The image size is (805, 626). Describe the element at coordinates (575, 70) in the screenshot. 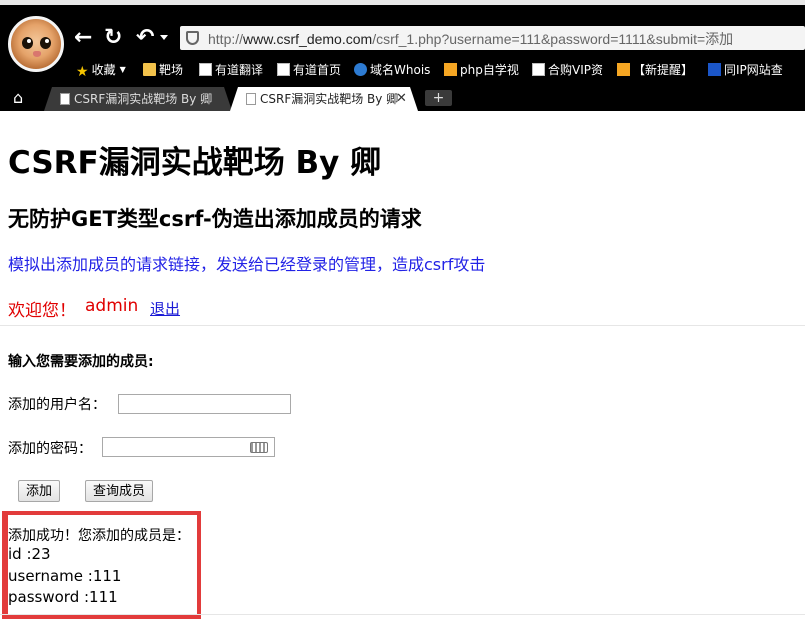

I see `bookmark-label: 合购VIP资` at that location.